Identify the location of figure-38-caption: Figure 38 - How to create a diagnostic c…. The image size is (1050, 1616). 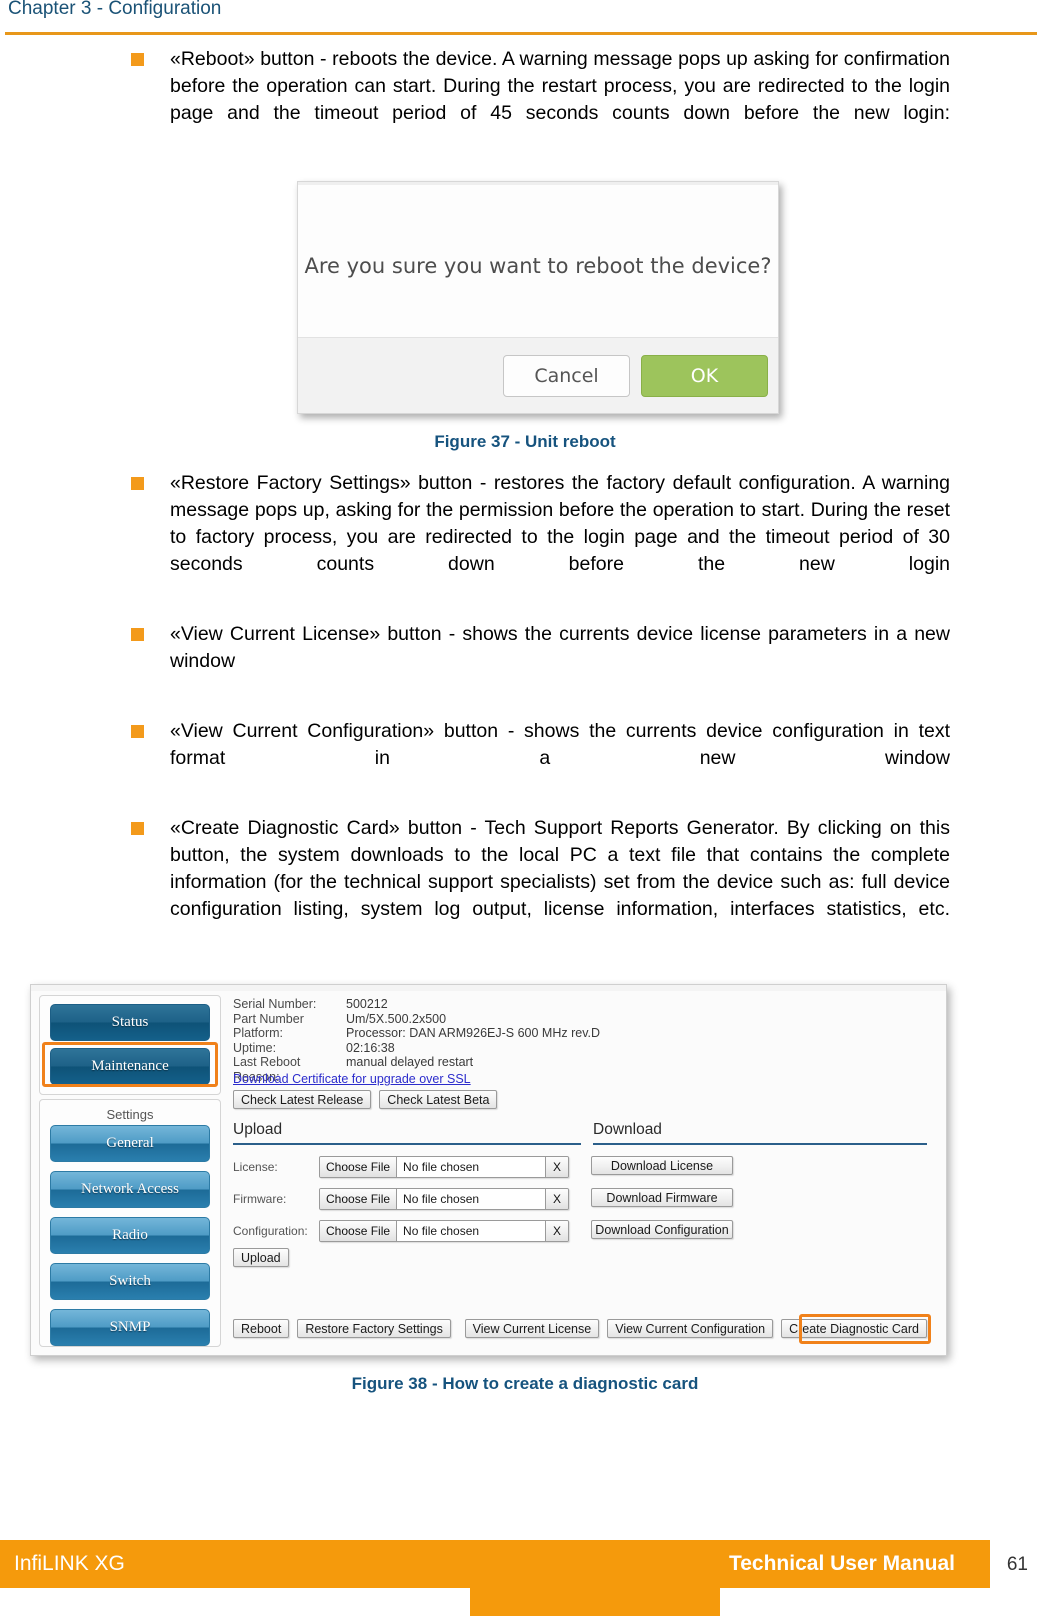
(525, 1383).